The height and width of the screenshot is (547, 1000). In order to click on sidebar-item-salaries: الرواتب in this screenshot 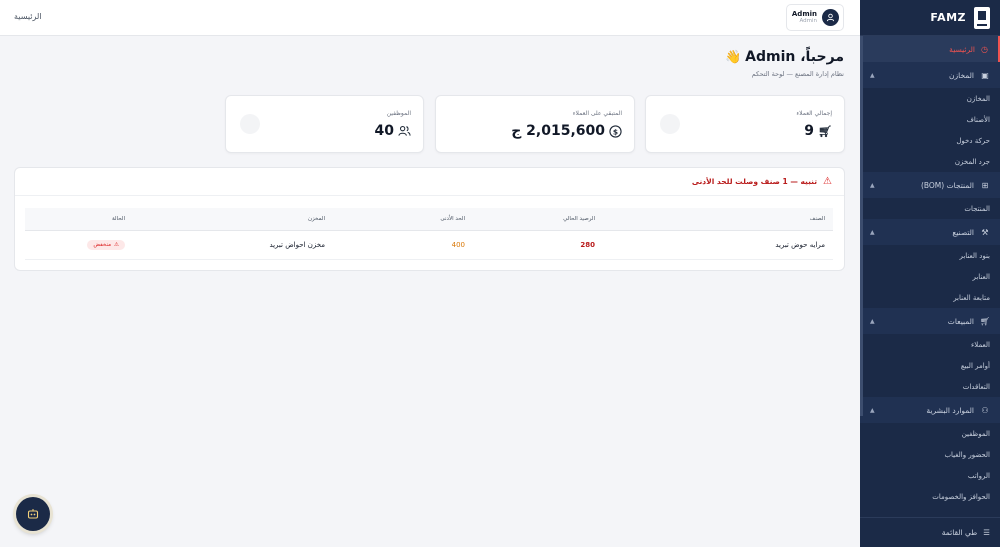, I will do `click(930, 475)`.